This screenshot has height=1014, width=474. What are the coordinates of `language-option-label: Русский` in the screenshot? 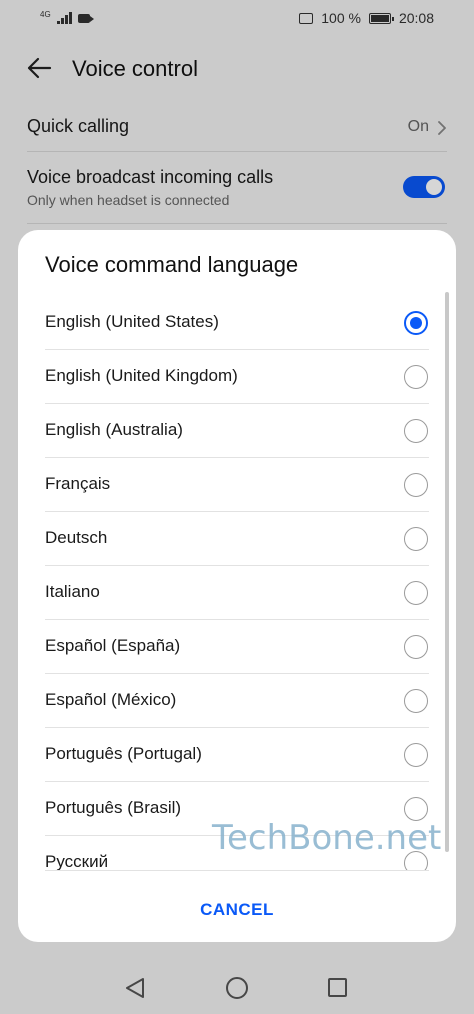 It's located at (77, 861).